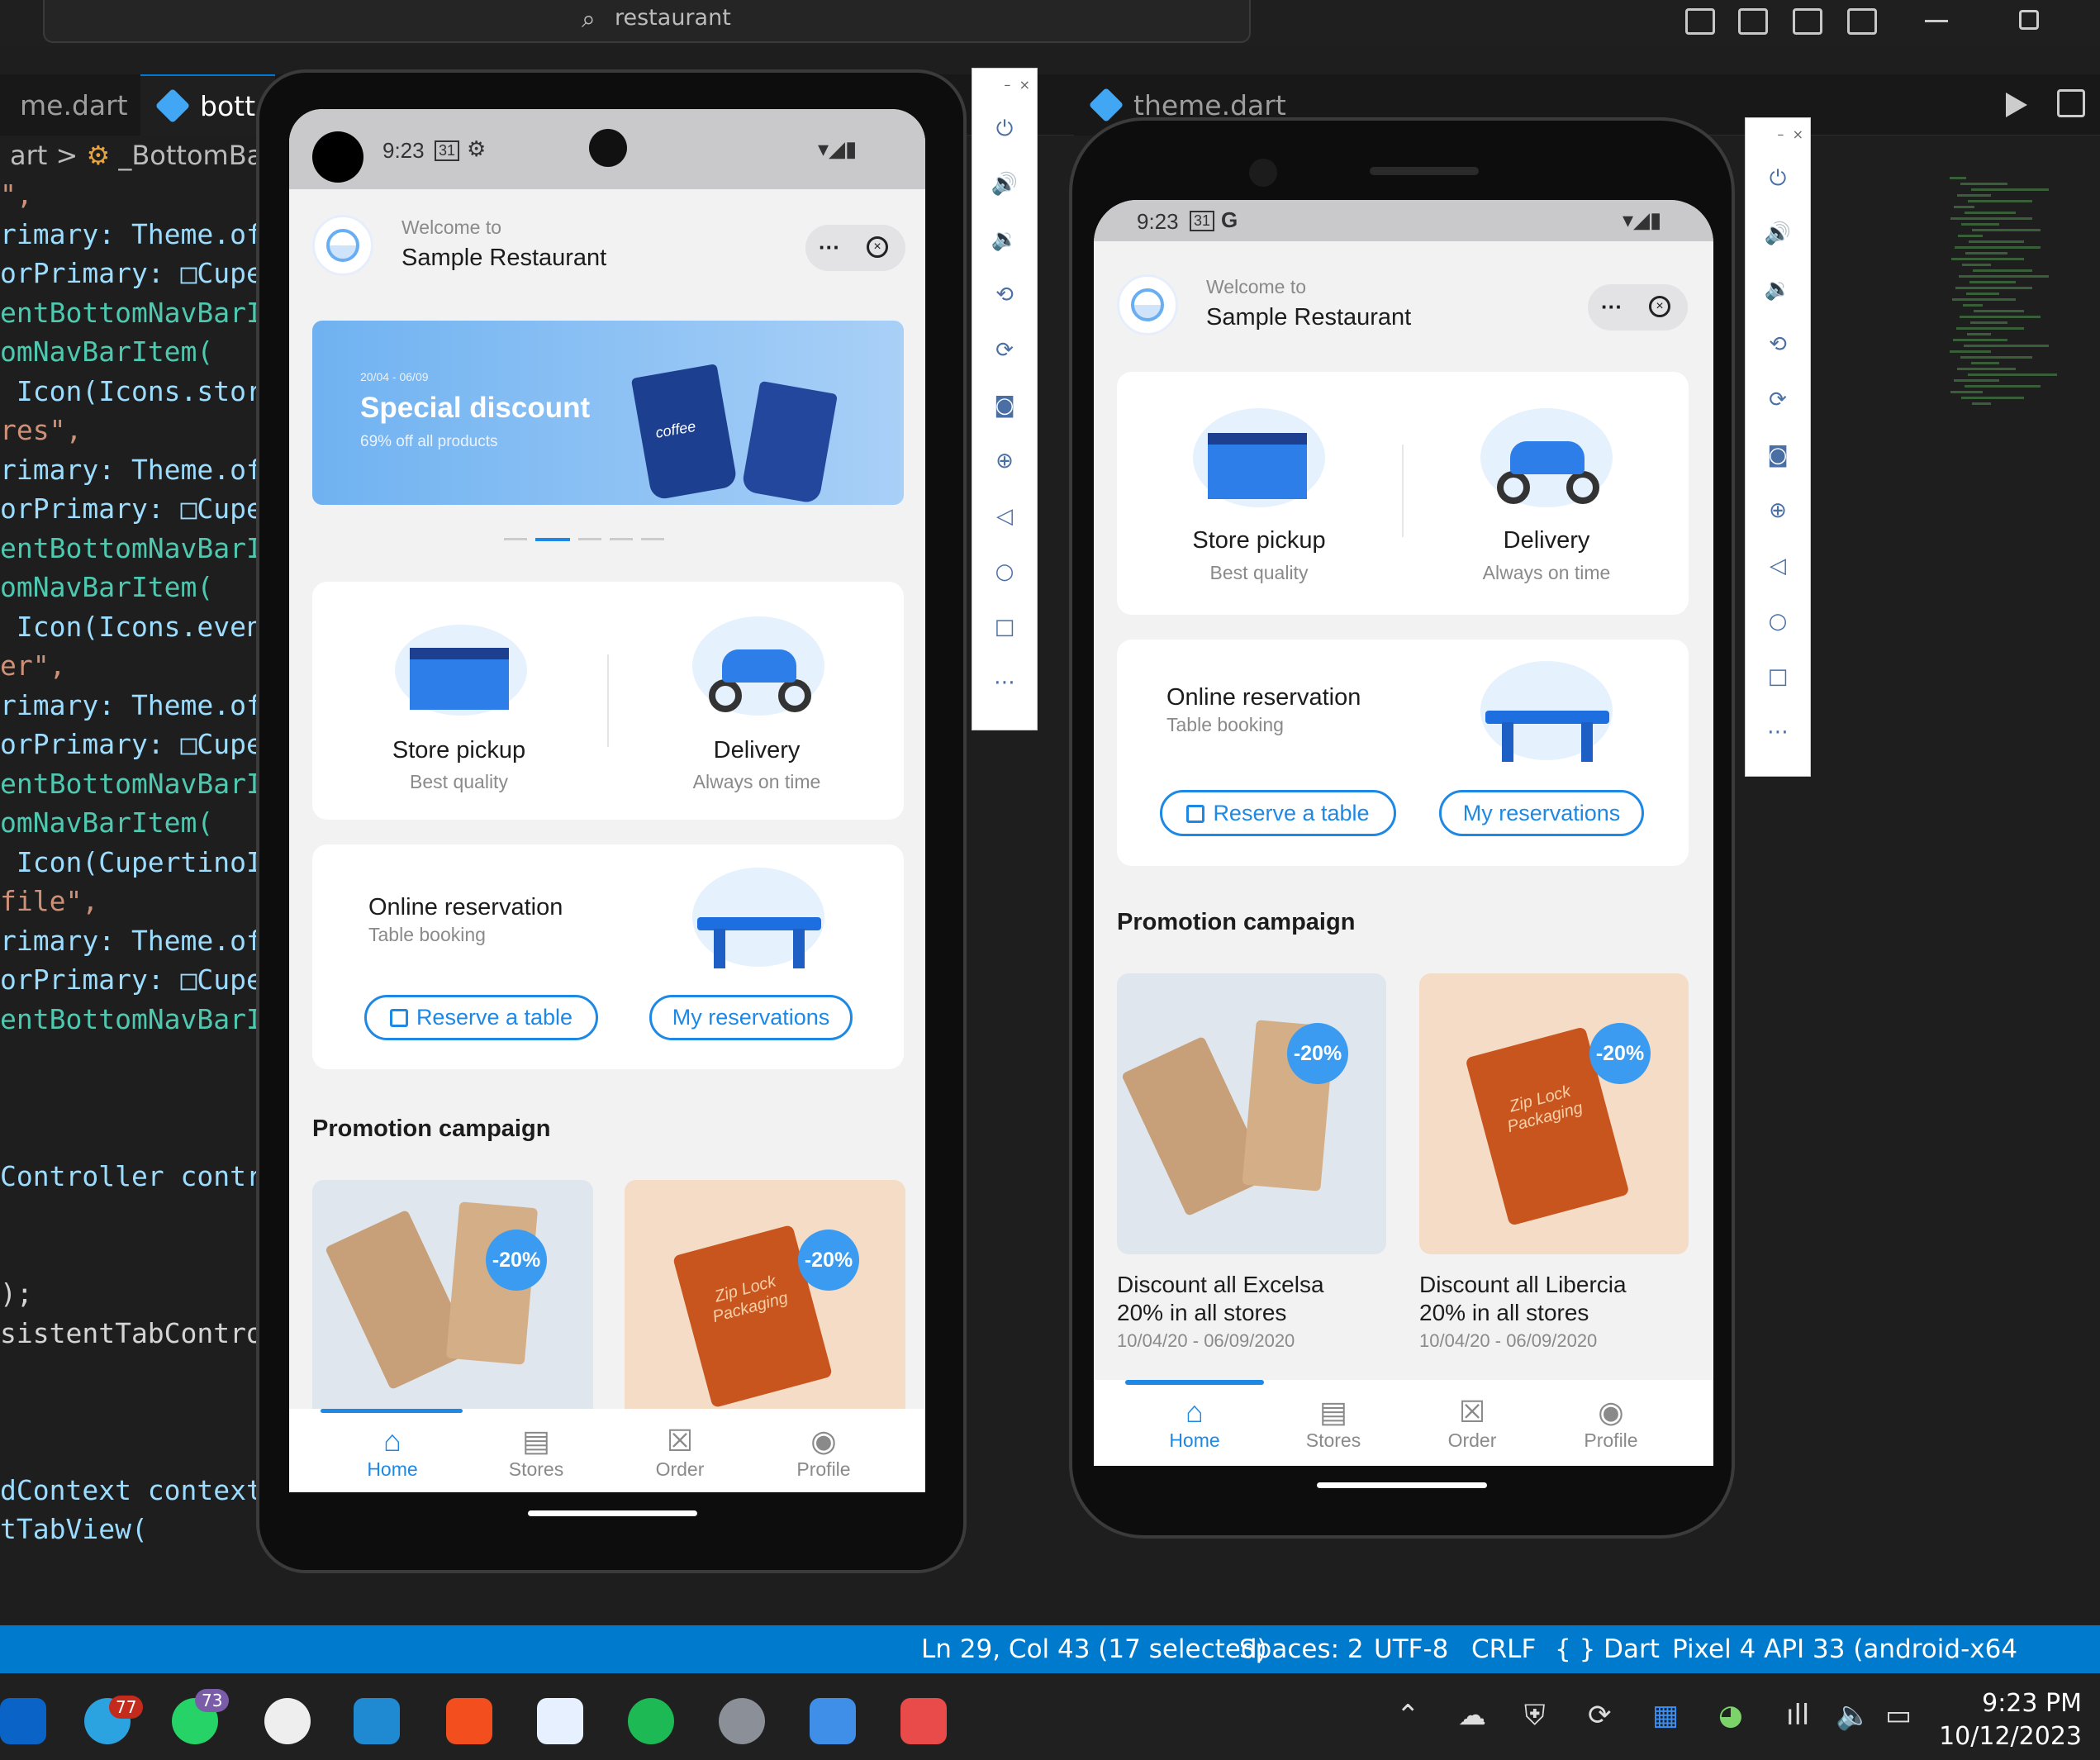  What do you see at coordinates (74, 105) in the screenshot?
I see `tab-file-1: me.dart` at bounding box center [74, 105].